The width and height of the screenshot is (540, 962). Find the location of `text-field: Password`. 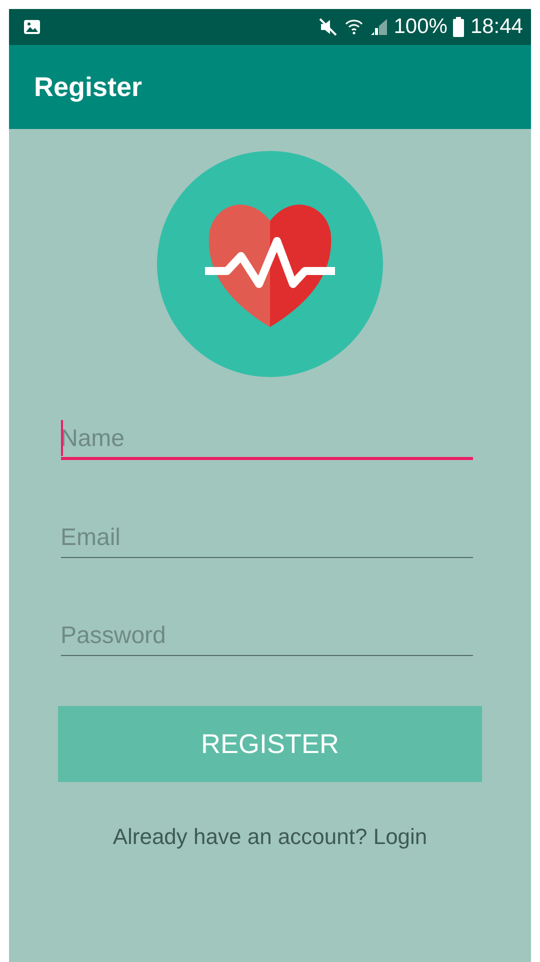

text-field: Password is located at coordinates (266, 634).